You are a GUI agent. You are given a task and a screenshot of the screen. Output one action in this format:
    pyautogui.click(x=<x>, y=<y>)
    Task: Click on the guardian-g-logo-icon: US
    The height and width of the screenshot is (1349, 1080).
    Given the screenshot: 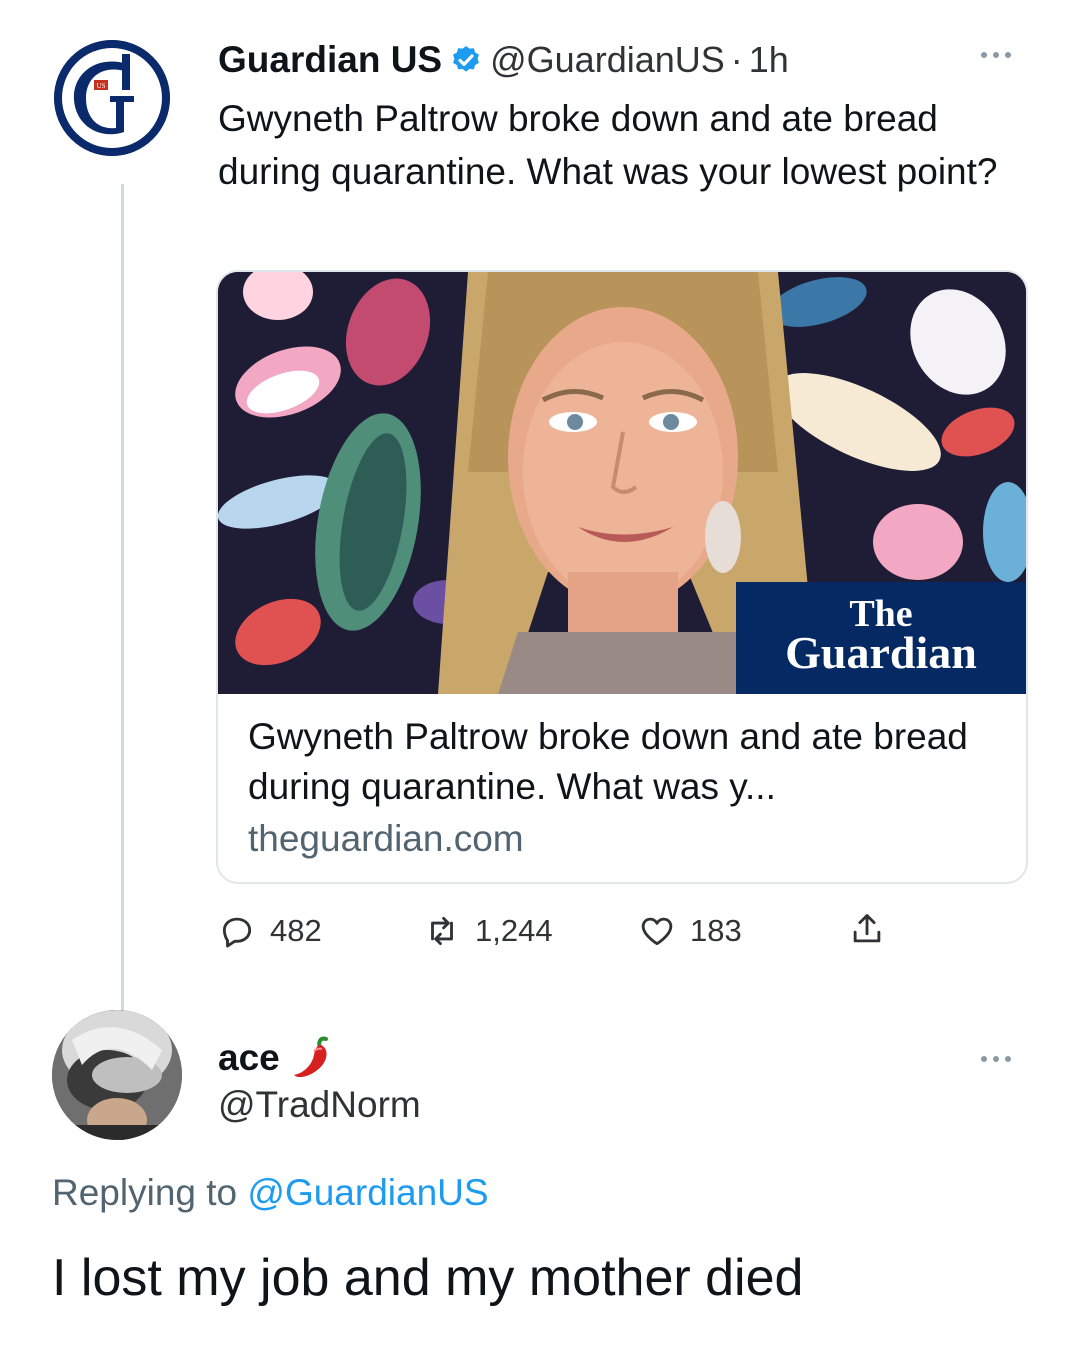 What is the action you would take?
    pyautogui.click(x=112, y=98)
    